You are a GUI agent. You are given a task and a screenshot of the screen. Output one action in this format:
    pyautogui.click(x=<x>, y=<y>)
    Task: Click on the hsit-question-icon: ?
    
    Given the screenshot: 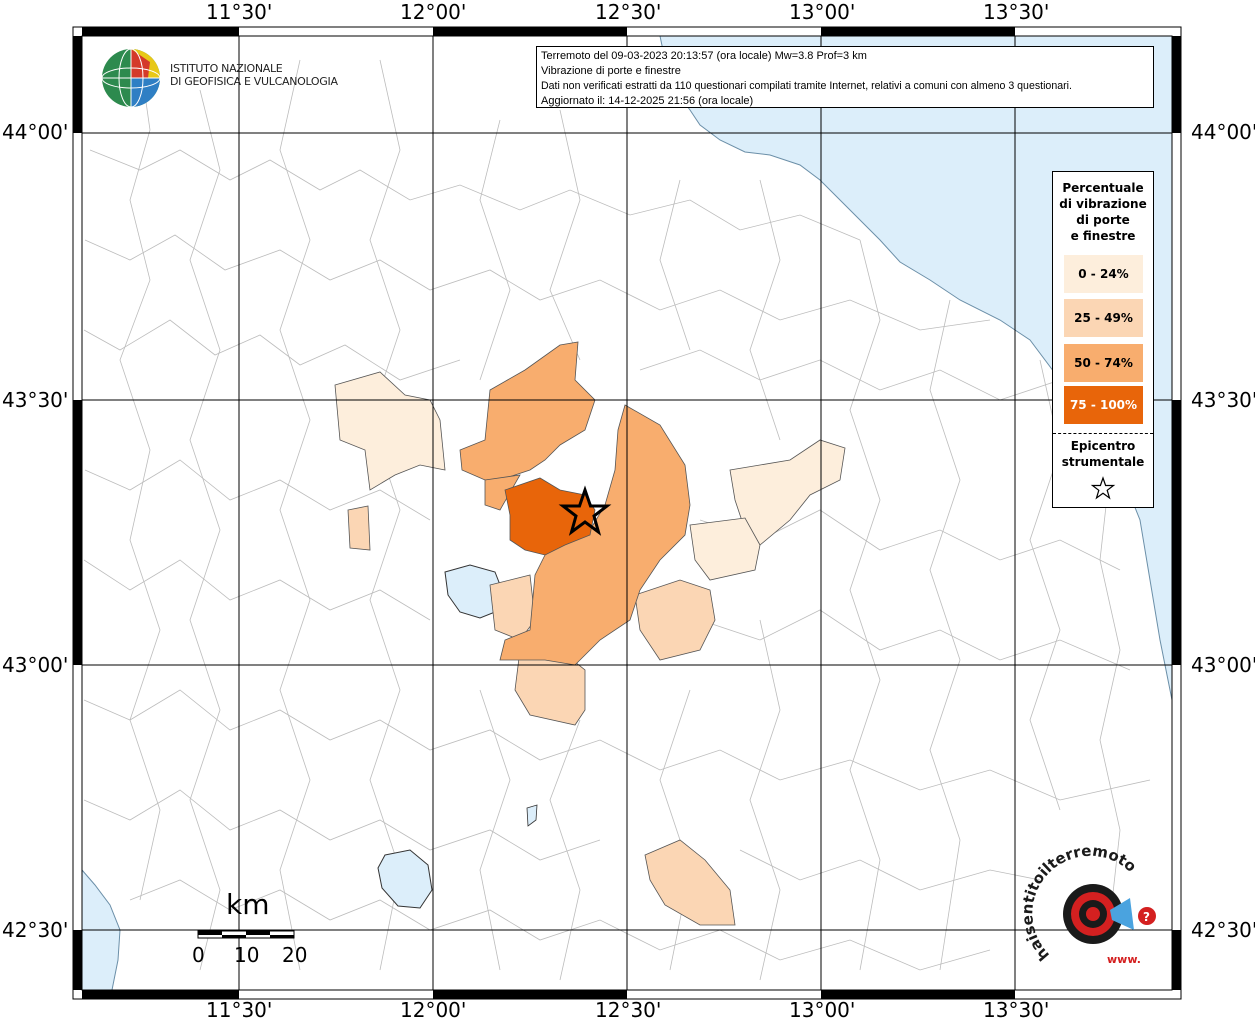 What is the action you would take?
    pyautogui.click(x=1146, y=917)
    